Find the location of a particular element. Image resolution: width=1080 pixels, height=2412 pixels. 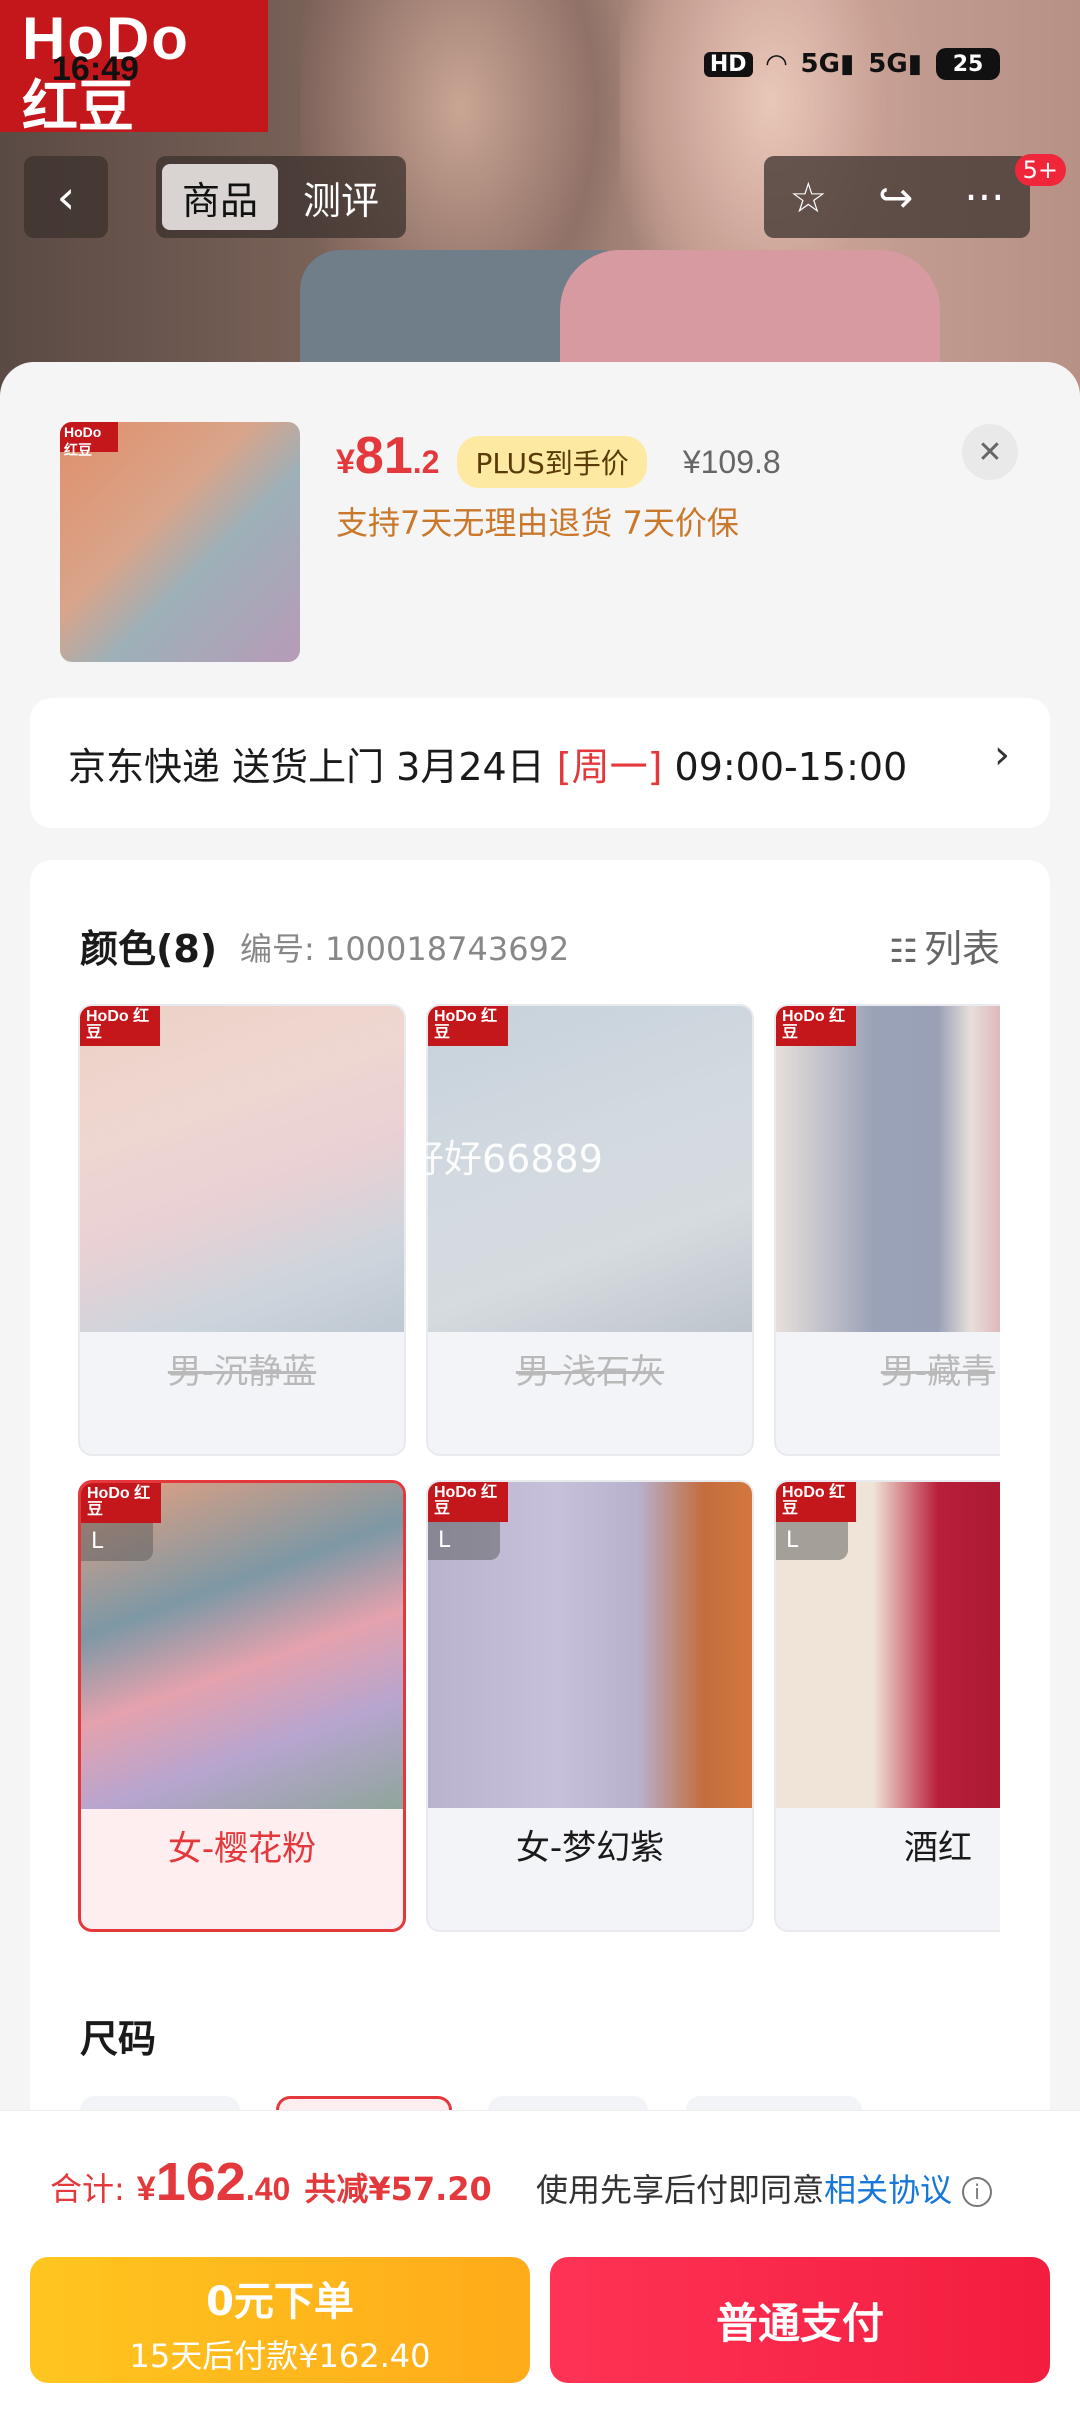

close-icon: ✕ is located at coordinates (990, 452).